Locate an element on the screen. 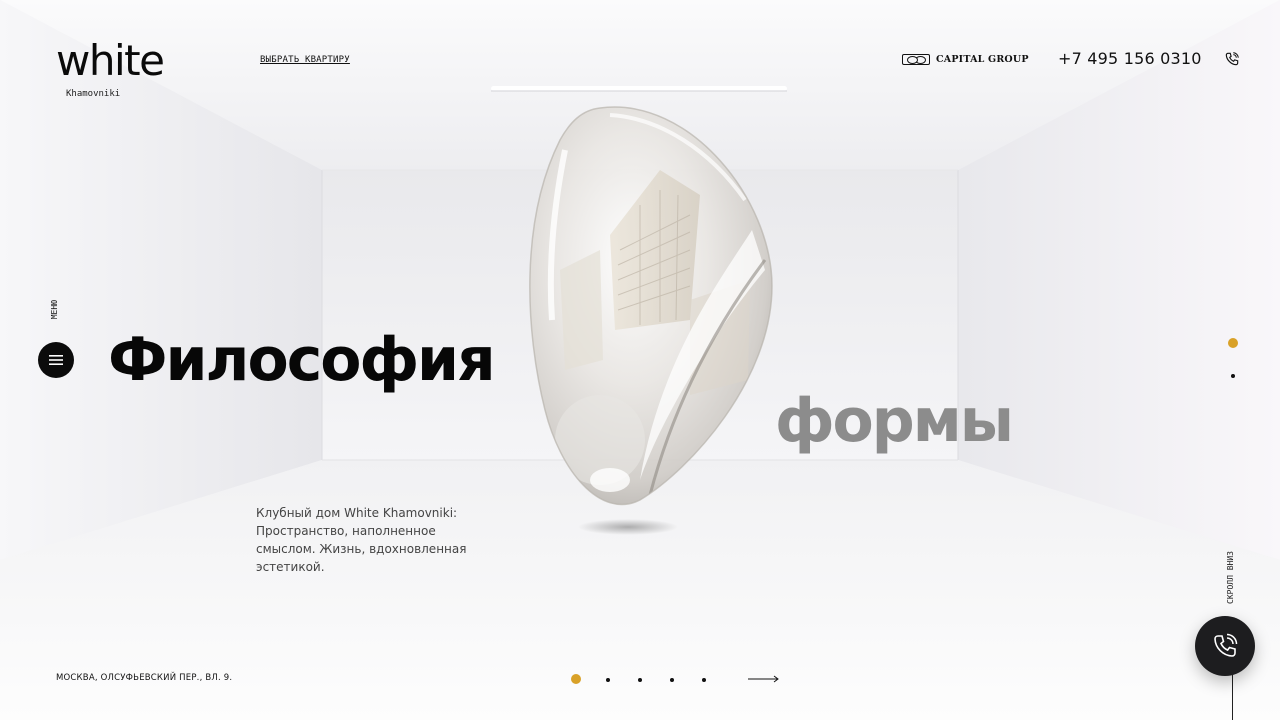  brand-subtitle: Khamovniki is located at coordinates (93, 94).